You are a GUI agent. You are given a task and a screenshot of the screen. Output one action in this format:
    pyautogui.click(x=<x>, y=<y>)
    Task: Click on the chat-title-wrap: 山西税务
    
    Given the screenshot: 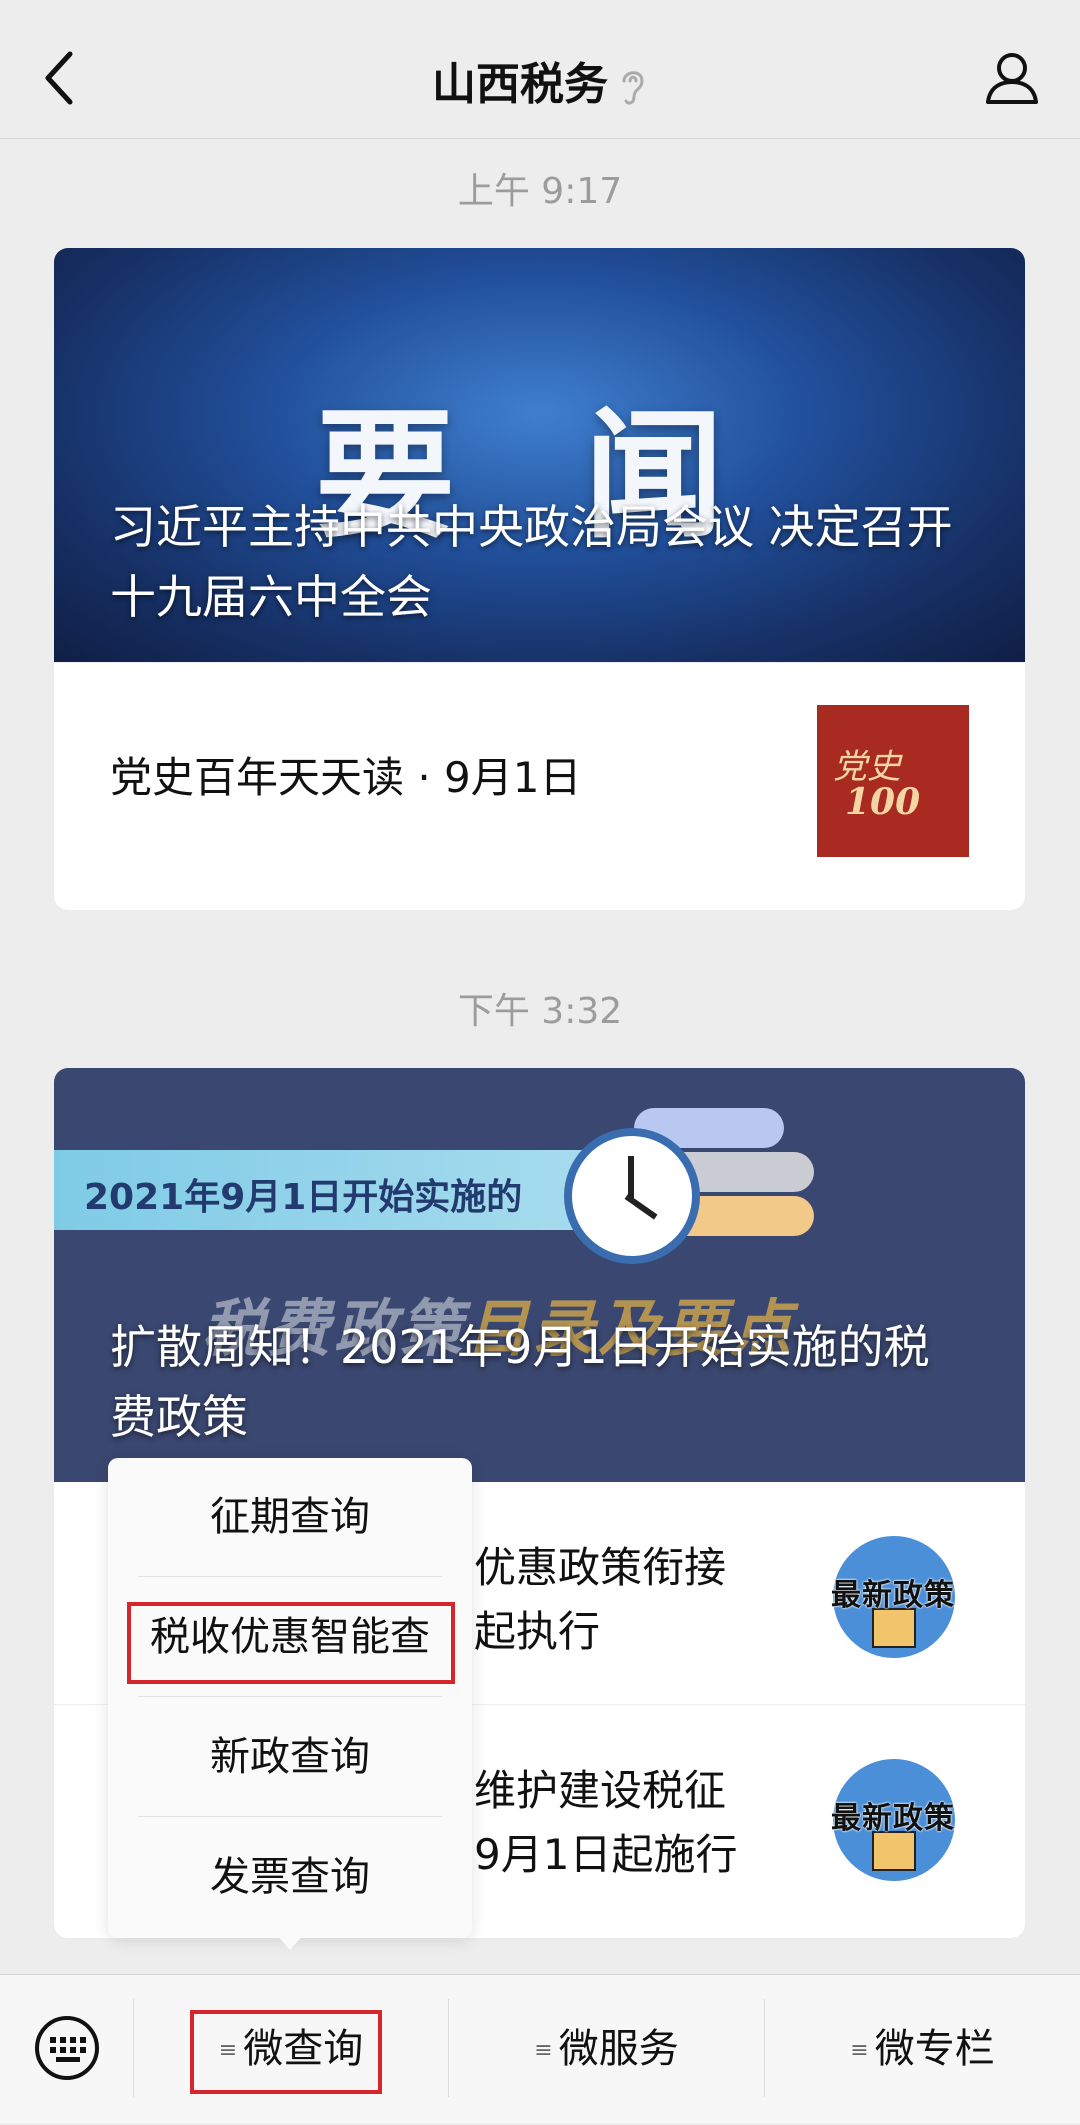 What is the action you would take?
    pyautogui.click(x=540, y=80)
    